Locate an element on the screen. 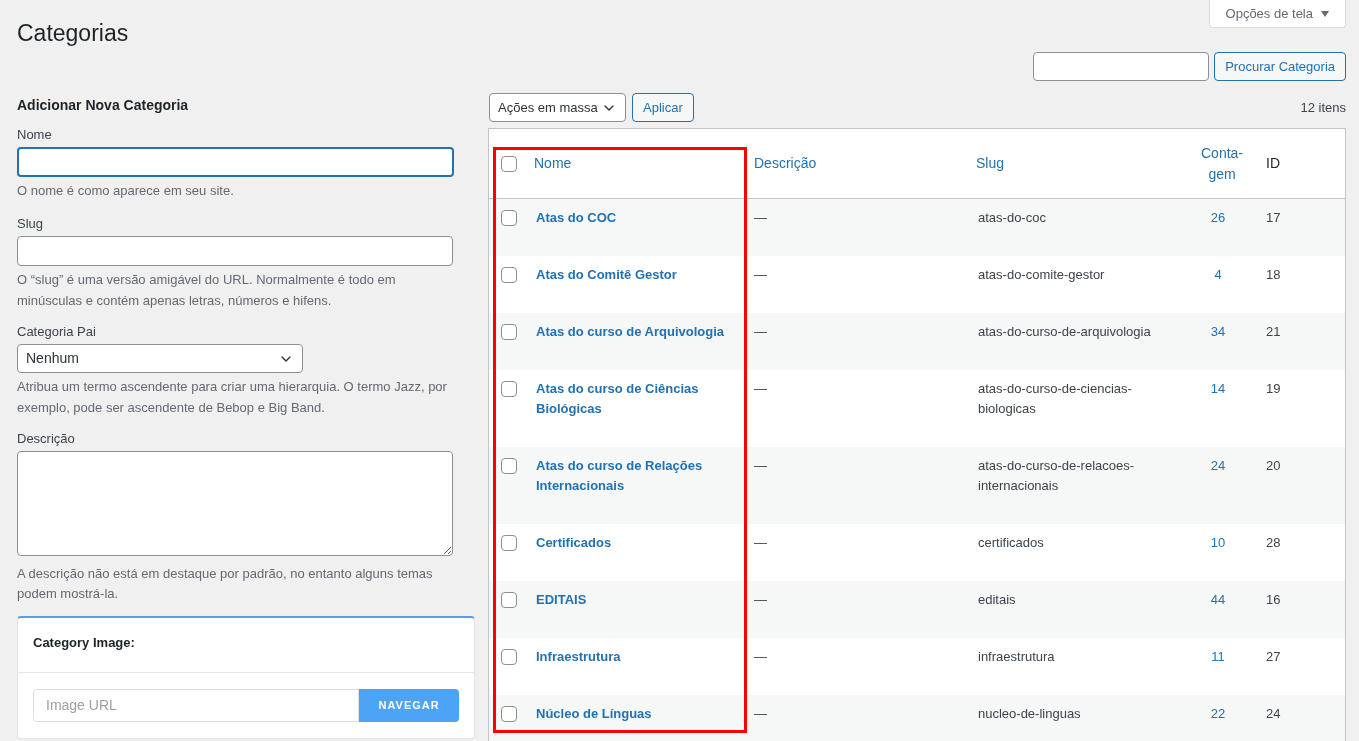  column-header-link: Slug is located at coordinates (990, 163).